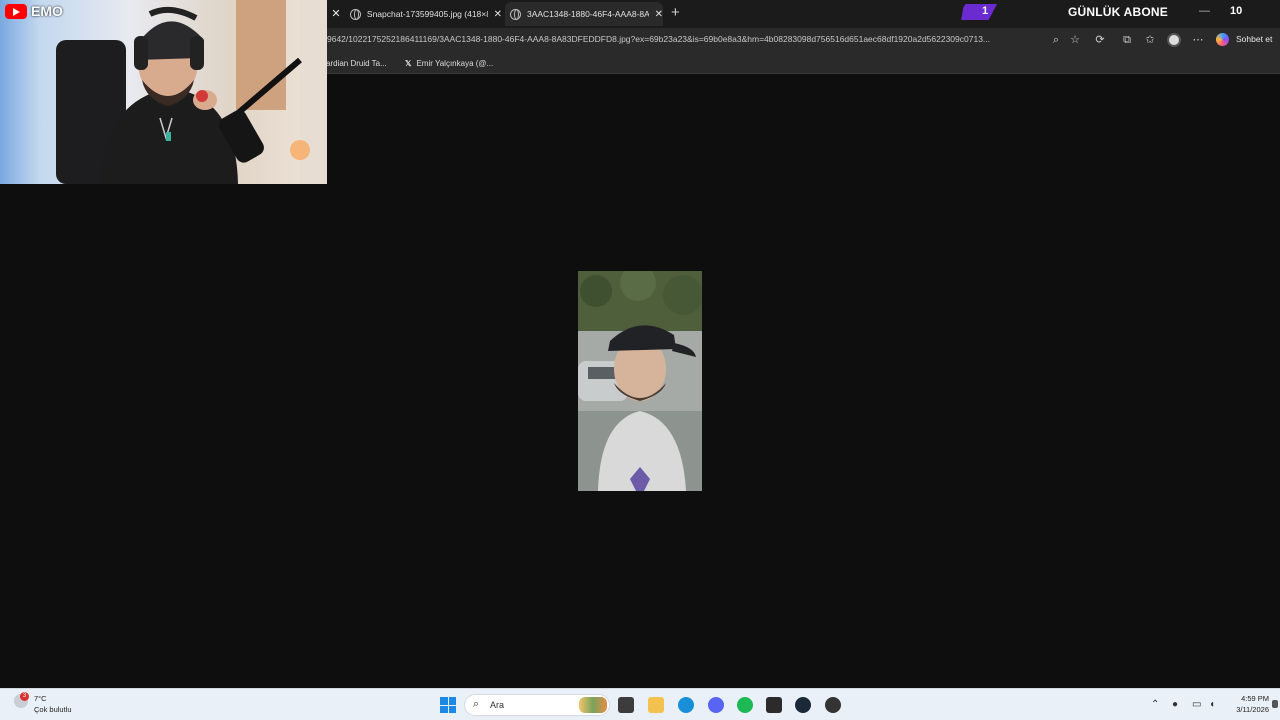 The width and height of the screenshot is (1280, 720). I want to click on channel-name: EMO, so click(47, 11).